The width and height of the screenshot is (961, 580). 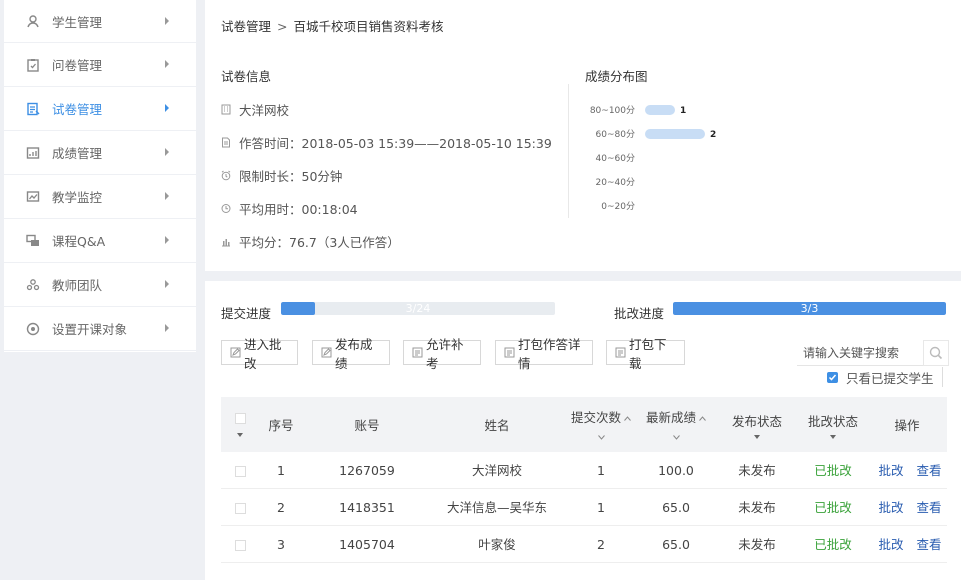 I want to click on cell-latest-score: 100.0, so click(x=676, y=470).